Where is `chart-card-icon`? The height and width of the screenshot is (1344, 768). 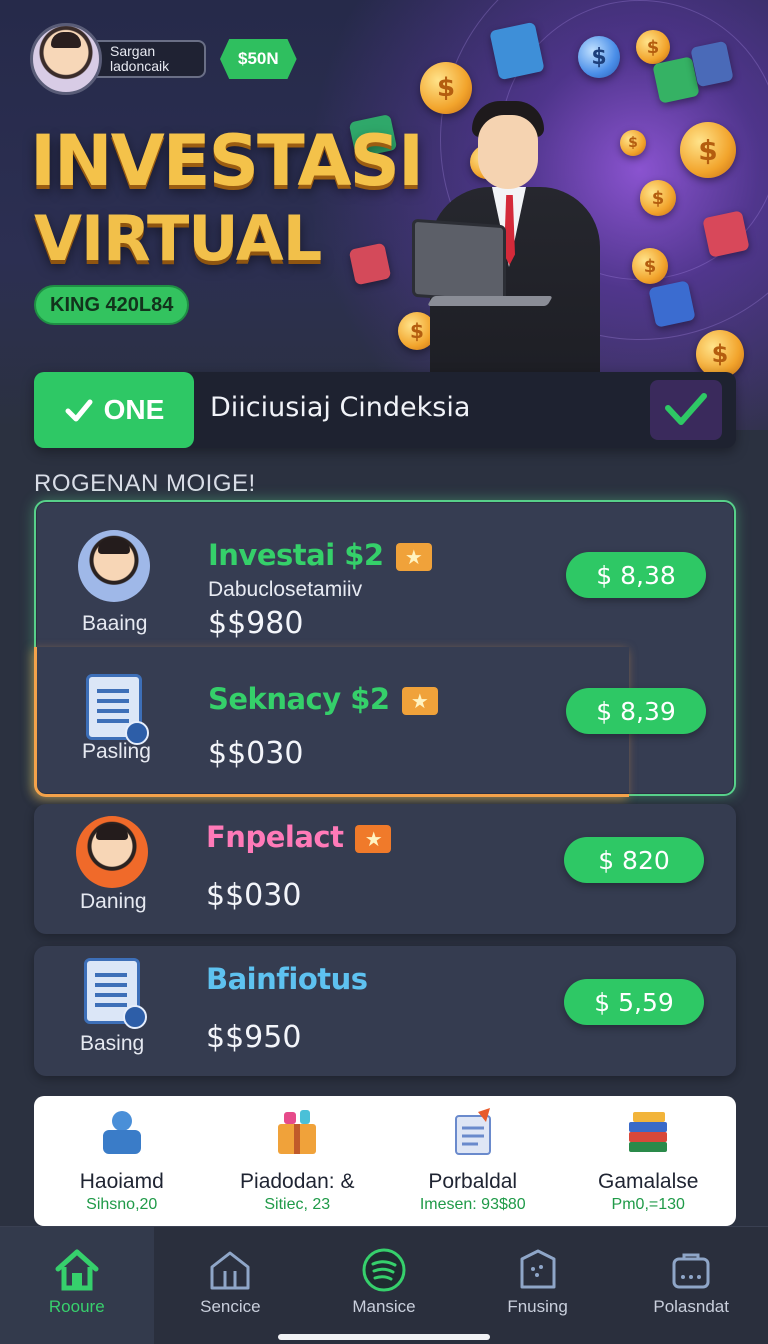
chart-card-icon is located at coordinates (517, 51).